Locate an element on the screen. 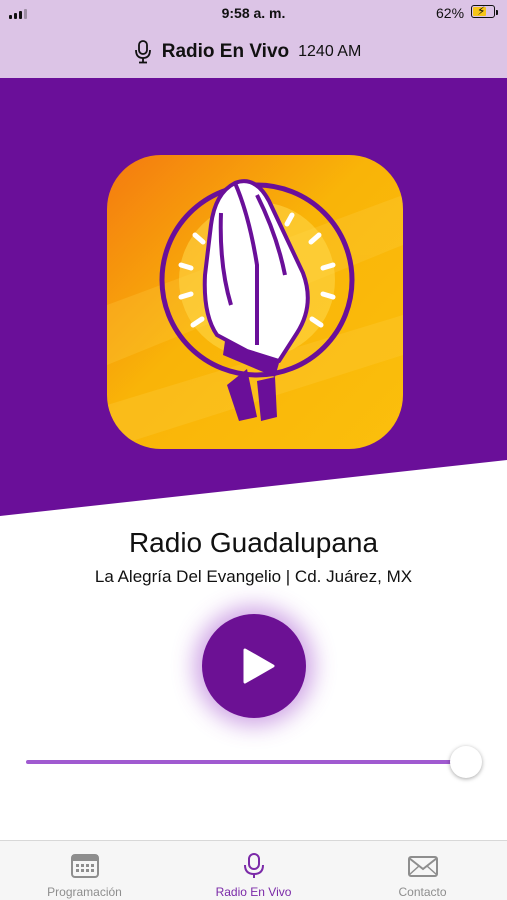  volume-thumb is located at coordinates (466, 762).